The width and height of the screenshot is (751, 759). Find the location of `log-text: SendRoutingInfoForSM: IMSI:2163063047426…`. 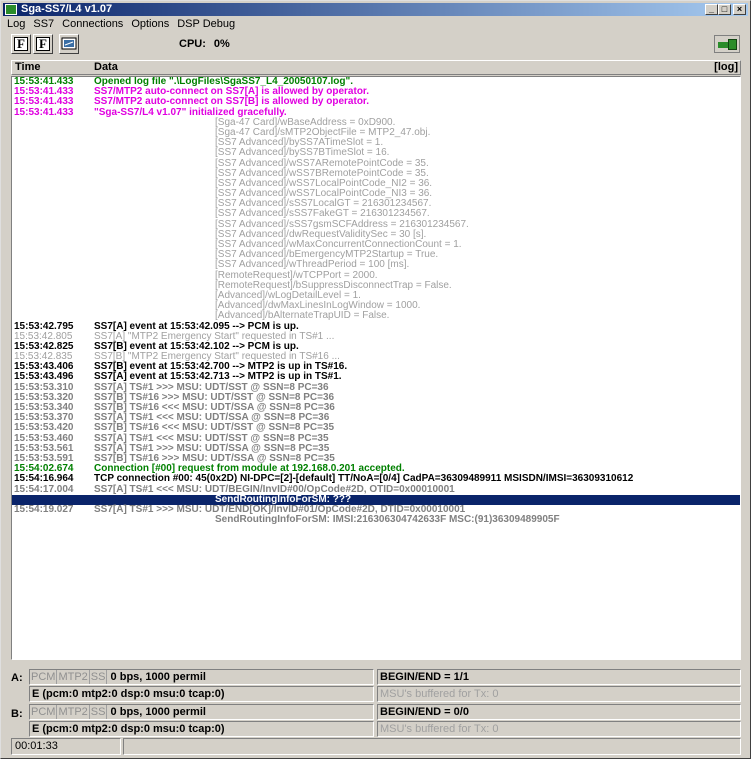

log-text: SendRoutingInfoForSM: IMSI:2163063047426… is located at coordinates (387, 520).